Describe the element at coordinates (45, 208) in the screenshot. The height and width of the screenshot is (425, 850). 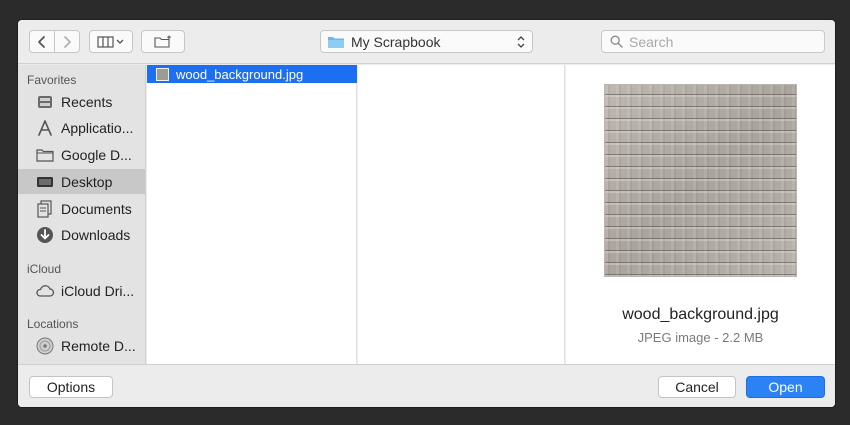
I see `documents-icon` at that location.